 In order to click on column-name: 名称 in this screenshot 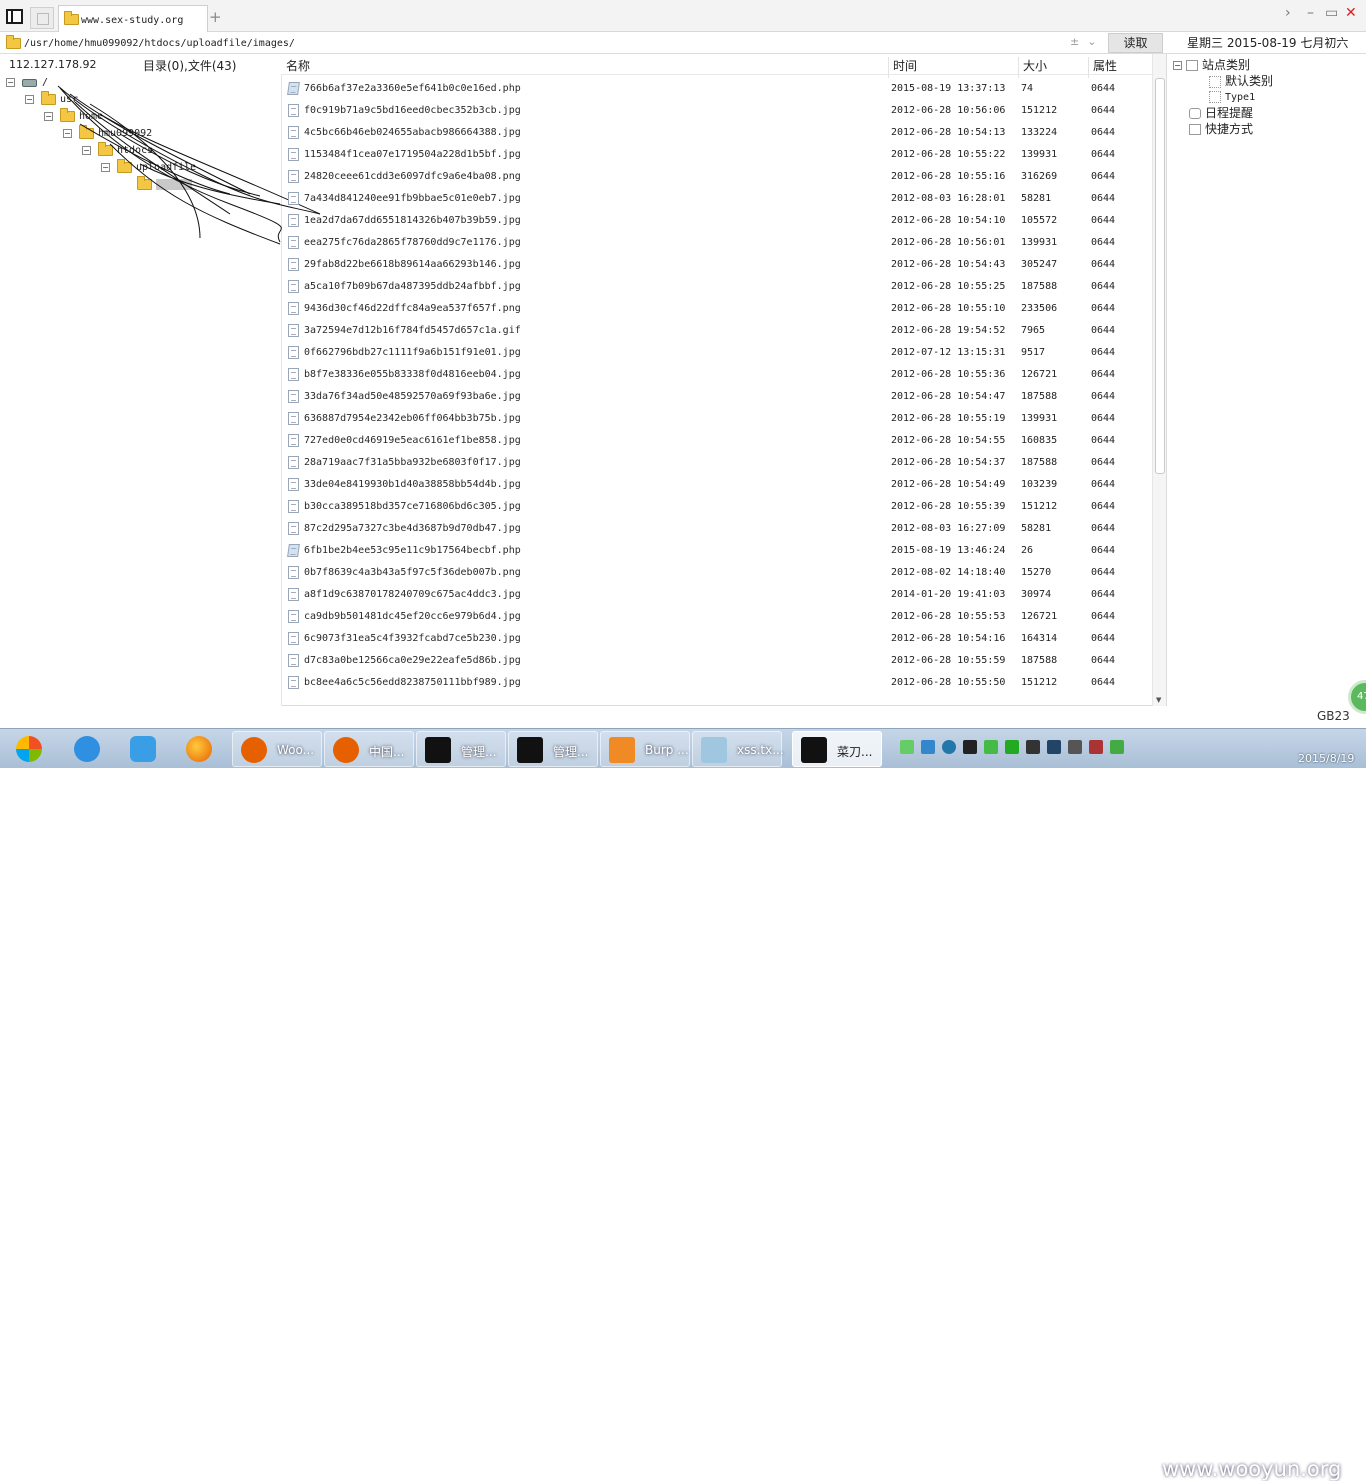, I will do `click(298, 65)`.